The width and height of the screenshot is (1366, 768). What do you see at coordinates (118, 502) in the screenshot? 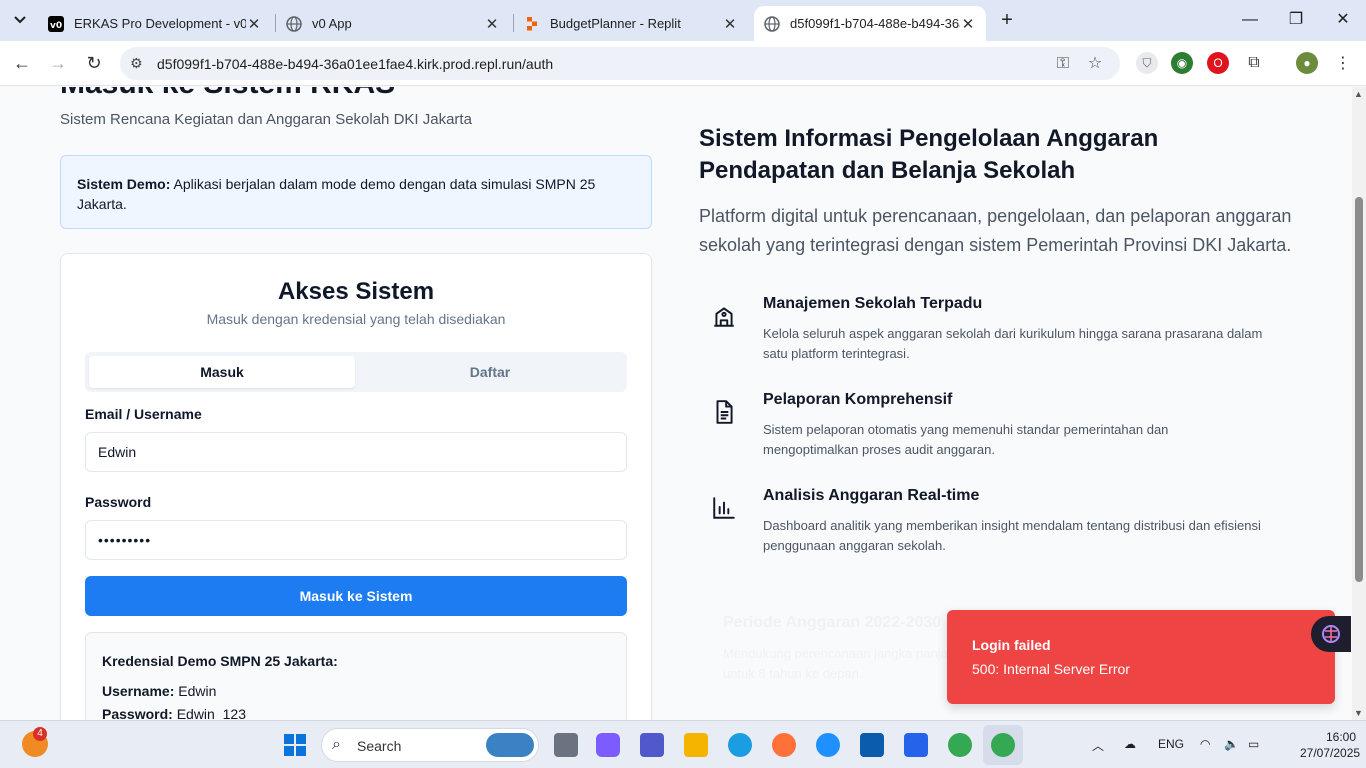
I see `password-label: Password` at bounding box center [118, 502].